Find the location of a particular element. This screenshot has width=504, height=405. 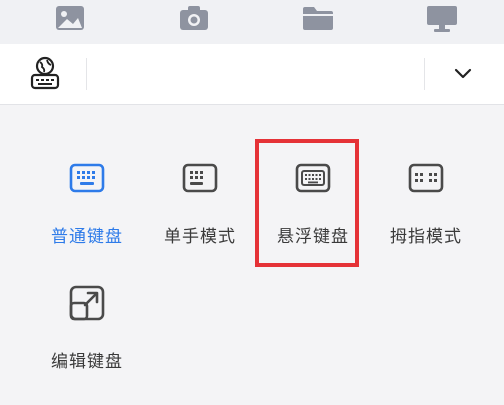

top-toolbar is located at coordinates (252, 22).